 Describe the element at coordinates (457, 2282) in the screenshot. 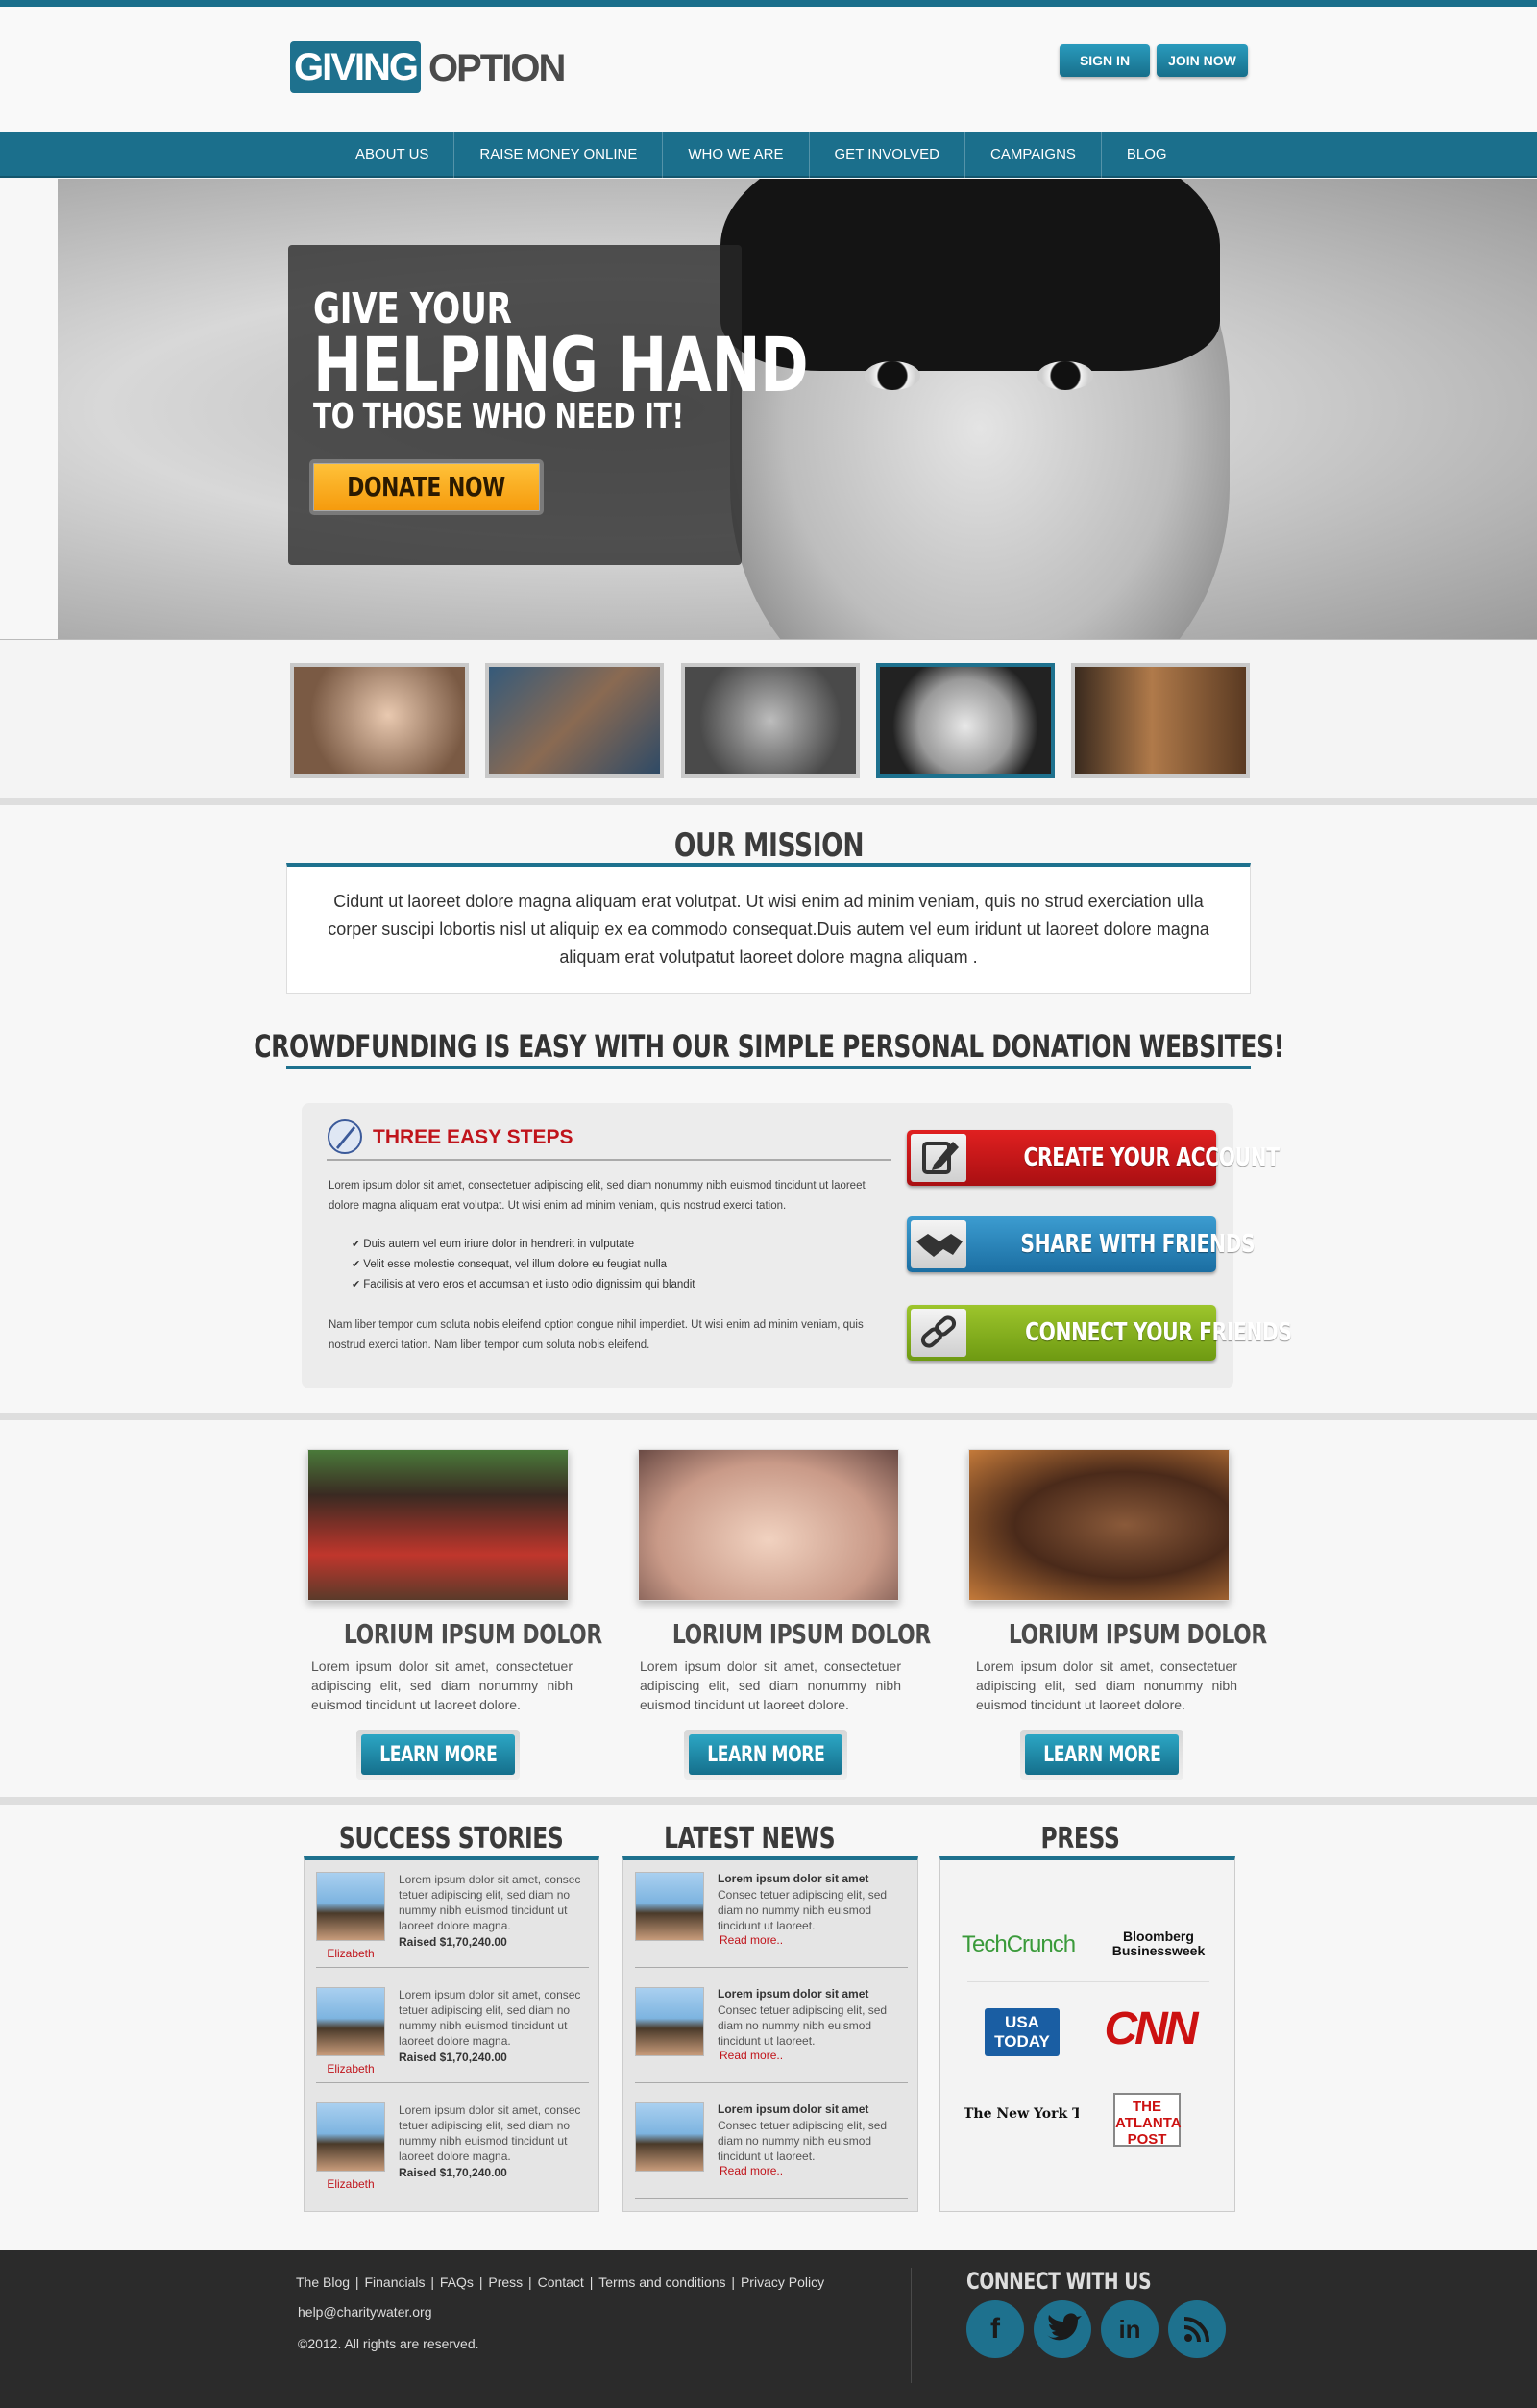

I see `footer-link-faqs: FAQs` at that location.